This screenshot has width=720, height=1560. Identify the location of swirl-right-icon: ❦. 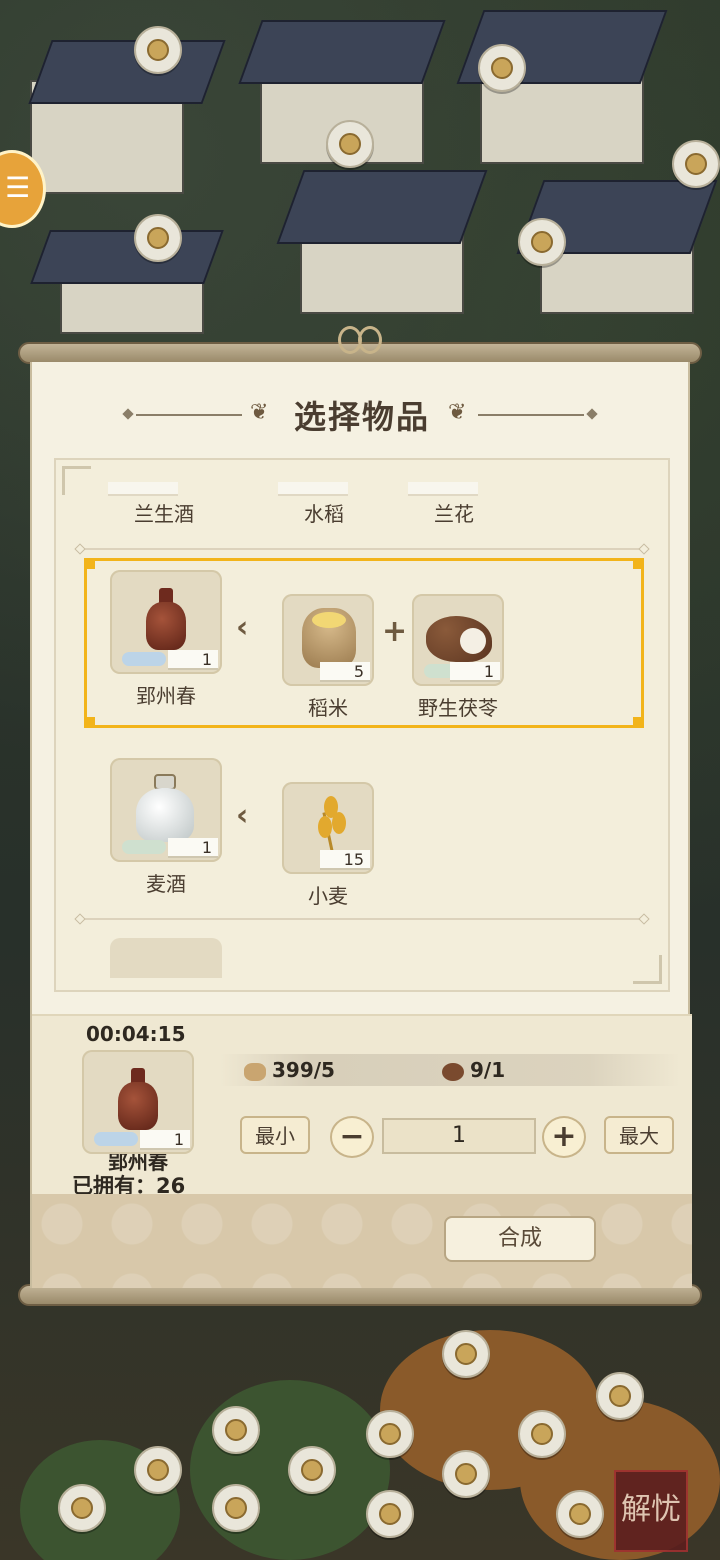
(457, 412).